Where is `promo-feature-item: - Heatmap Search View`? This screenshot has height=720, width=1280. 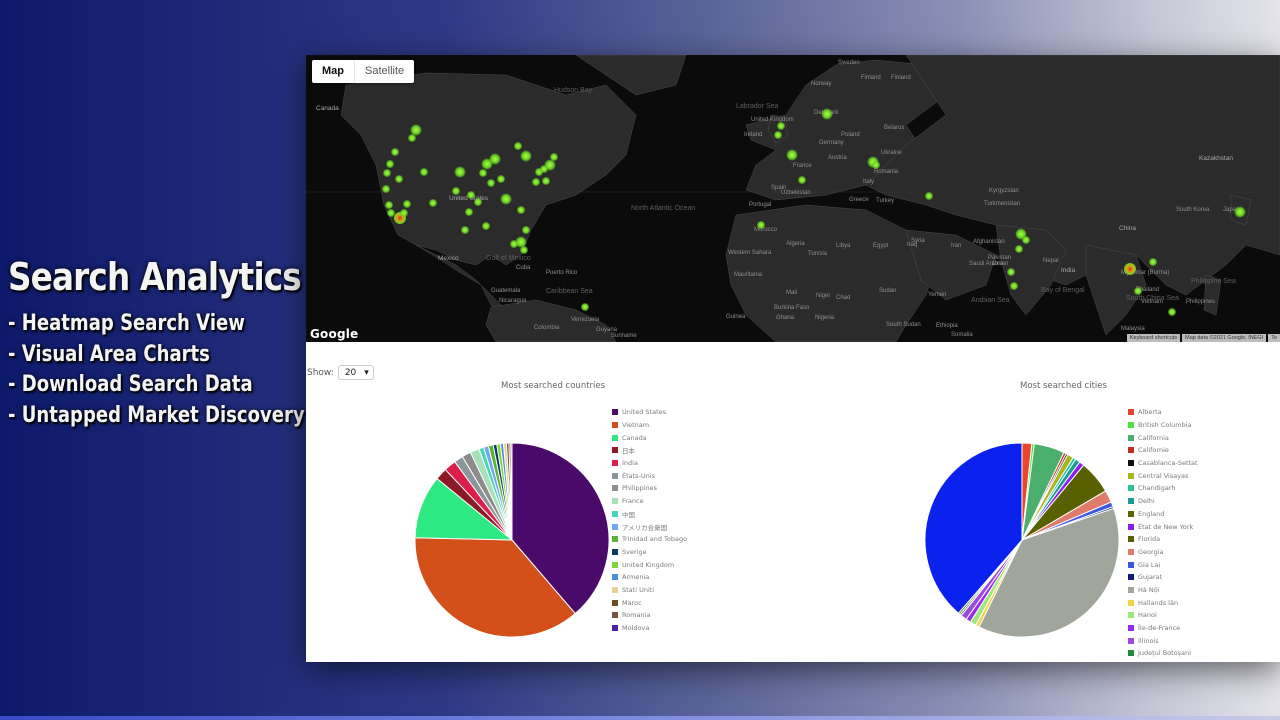 promo-feature-item: - Heatmap Search View is located at coordinates (126, 323).